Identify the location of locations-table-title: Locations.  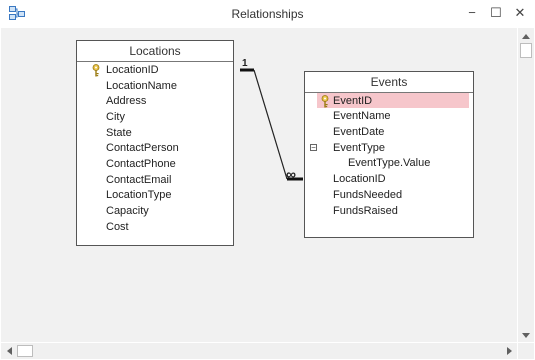
(155, 51).